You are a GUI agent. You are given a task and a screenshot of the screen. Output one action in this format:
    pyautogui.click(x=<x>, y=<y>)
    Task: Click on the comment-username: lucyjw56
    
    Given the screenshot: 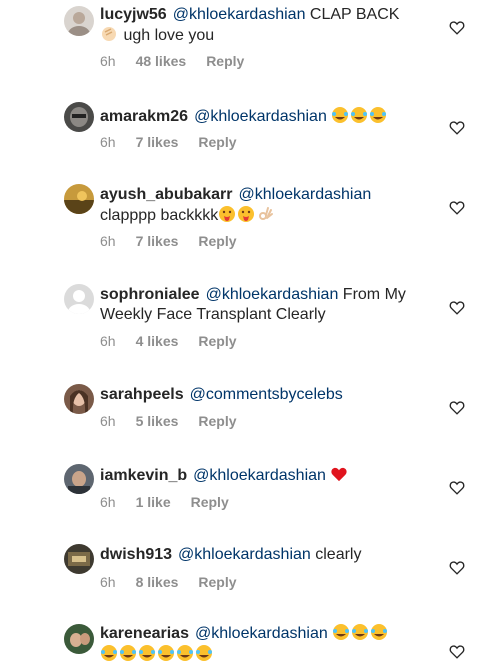 What is the action you would take?
    pyautogui.click(x=133, y=14)
    